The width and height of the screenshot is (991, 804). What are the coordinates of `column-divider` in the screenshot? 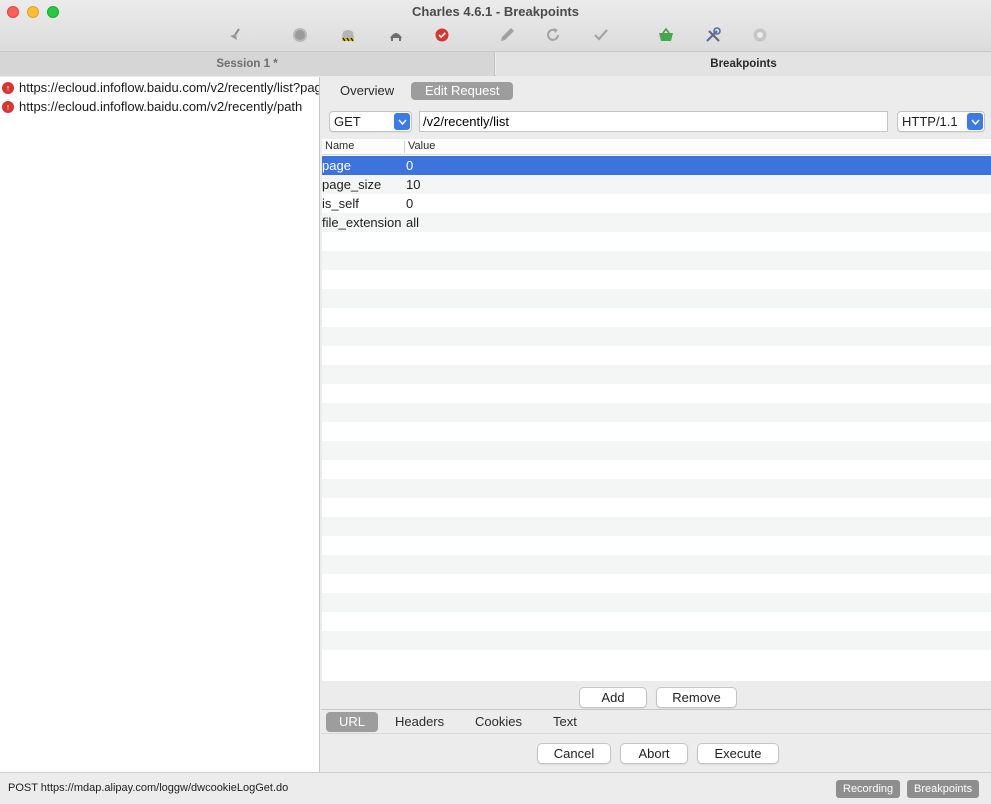 It's located at (404, 147).